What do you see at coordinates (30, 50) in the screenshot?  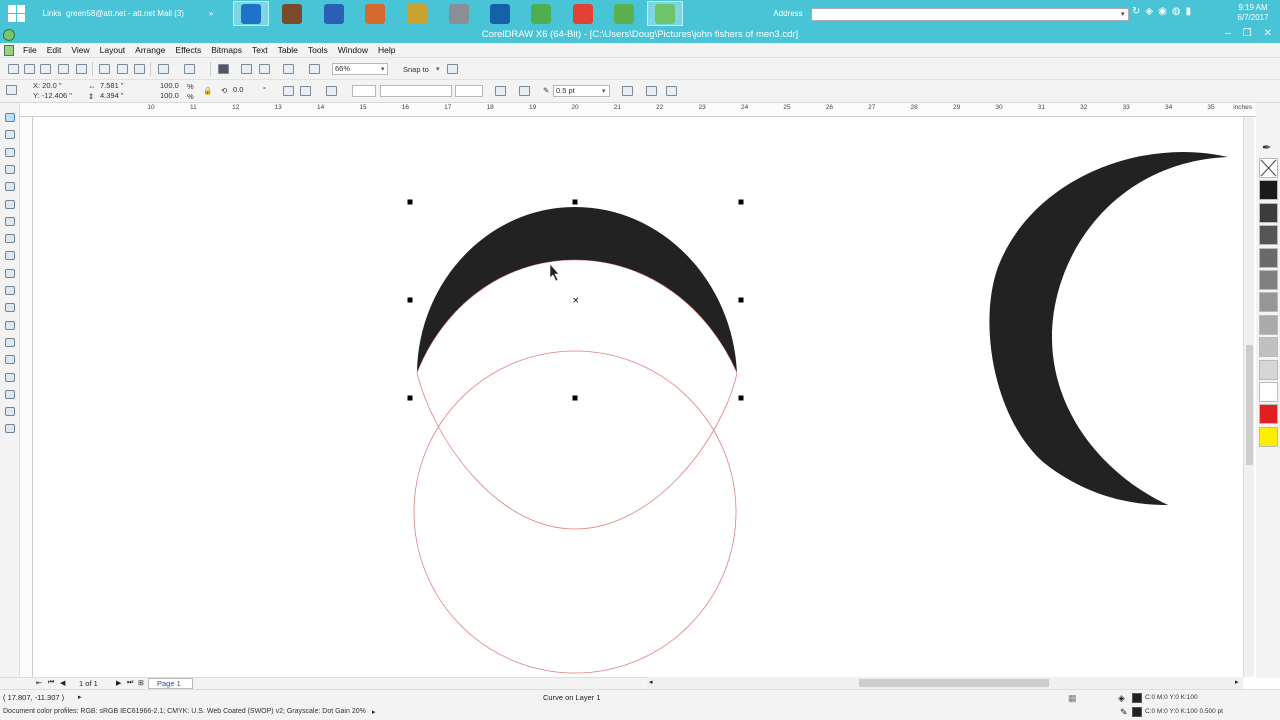 I see `menu-file: File` at bounding box center [30, 50].